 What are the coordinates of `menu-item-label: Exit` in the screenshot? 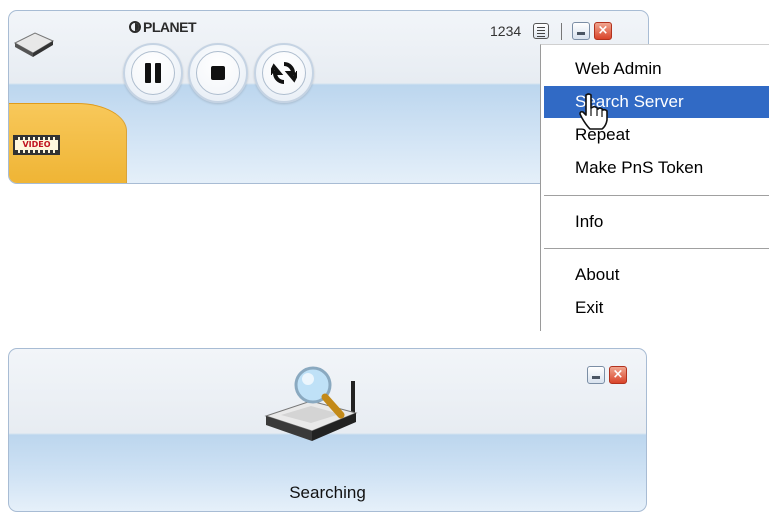 It's located at (589, 307).